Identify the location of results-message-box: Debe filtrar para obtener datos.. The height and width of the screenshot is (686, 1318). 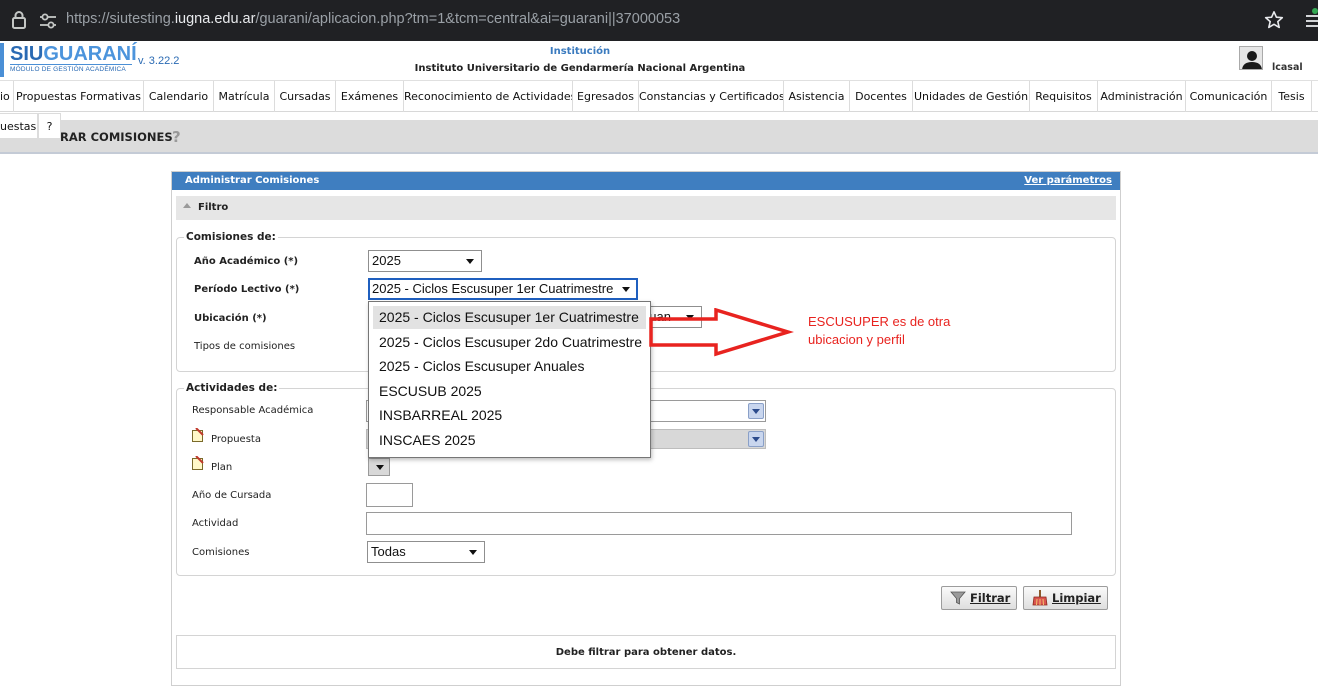
(646, 652).